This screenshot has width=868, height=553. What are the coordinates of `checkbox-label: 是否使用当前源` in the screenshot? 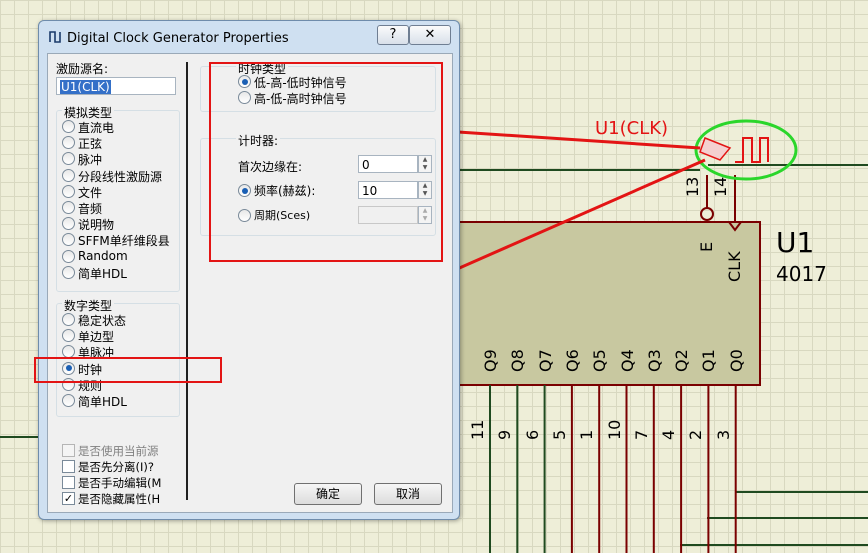 It's located at (118, 451).